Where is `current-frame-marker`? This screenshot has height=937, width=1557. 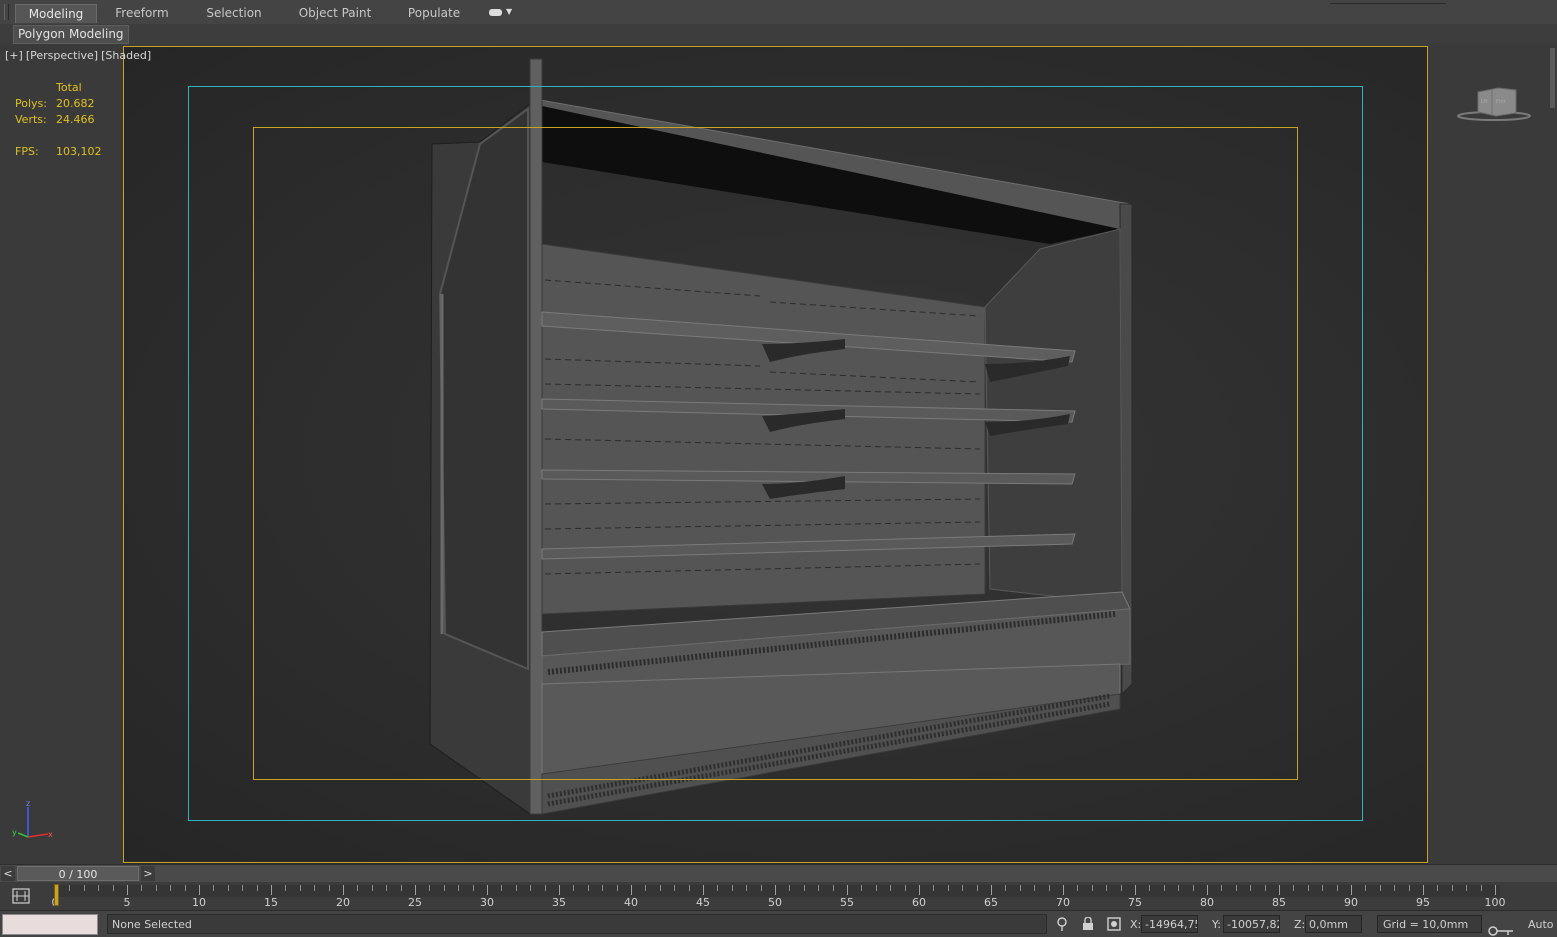
current-frame-marker is located at coordinates (56, 895).